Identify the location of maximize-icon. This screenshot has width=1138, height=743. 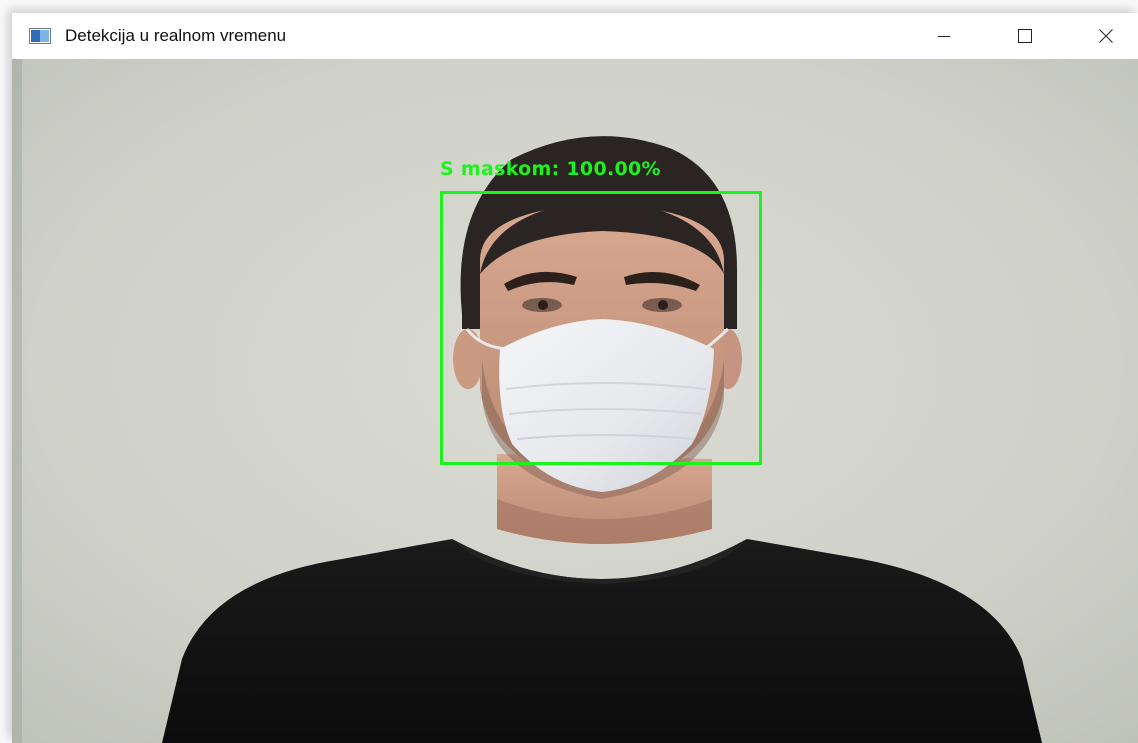
(1025, 36).